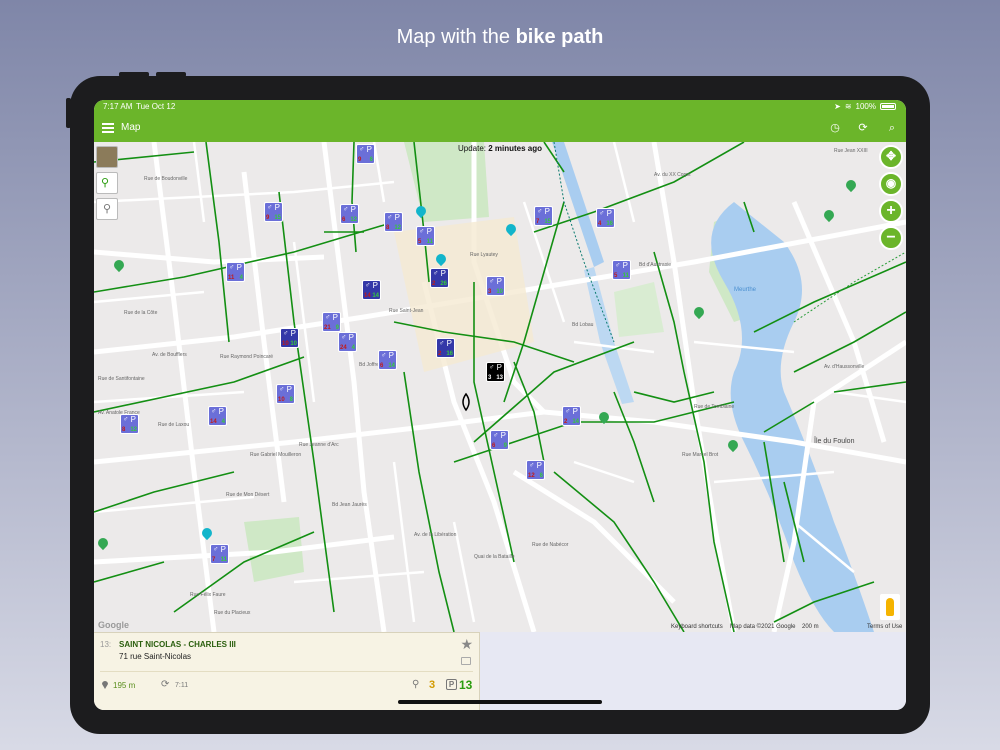 The height and width of the screenshot is (750, 1000). I want to click on bike-path-icon: ⚲, so click(105, 183).